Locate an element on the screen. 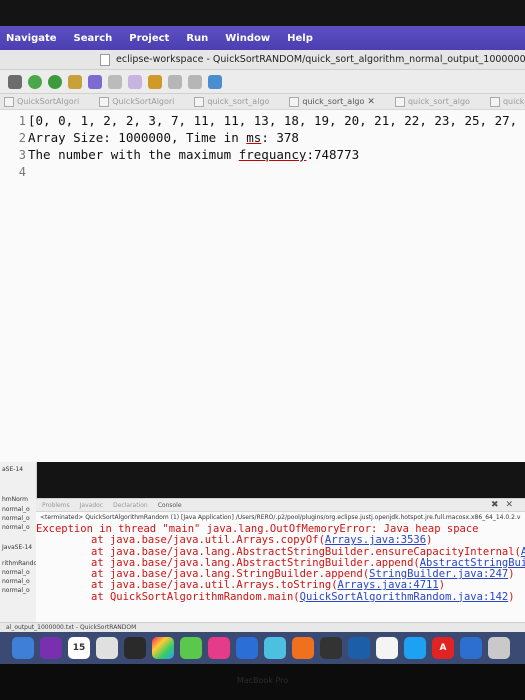  line-number: 3 is located at coordinates (22, 154).